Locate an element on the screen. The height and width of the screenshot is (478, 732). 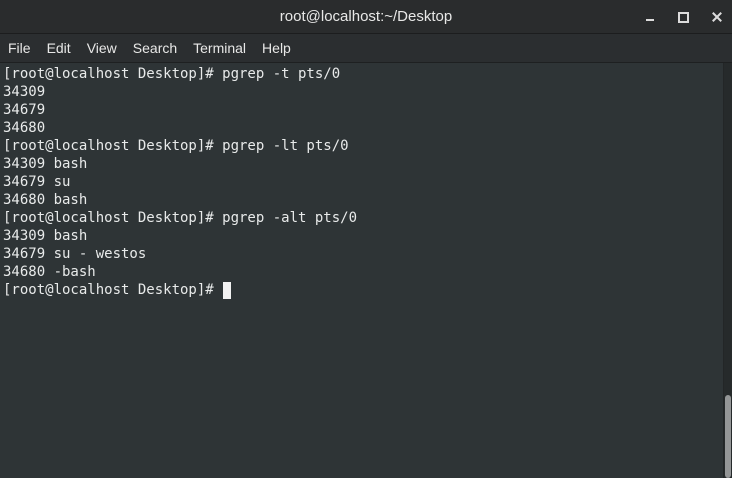
current-prompt-line: [root@localhost Desktop]# is located at coordinates (117, 290).